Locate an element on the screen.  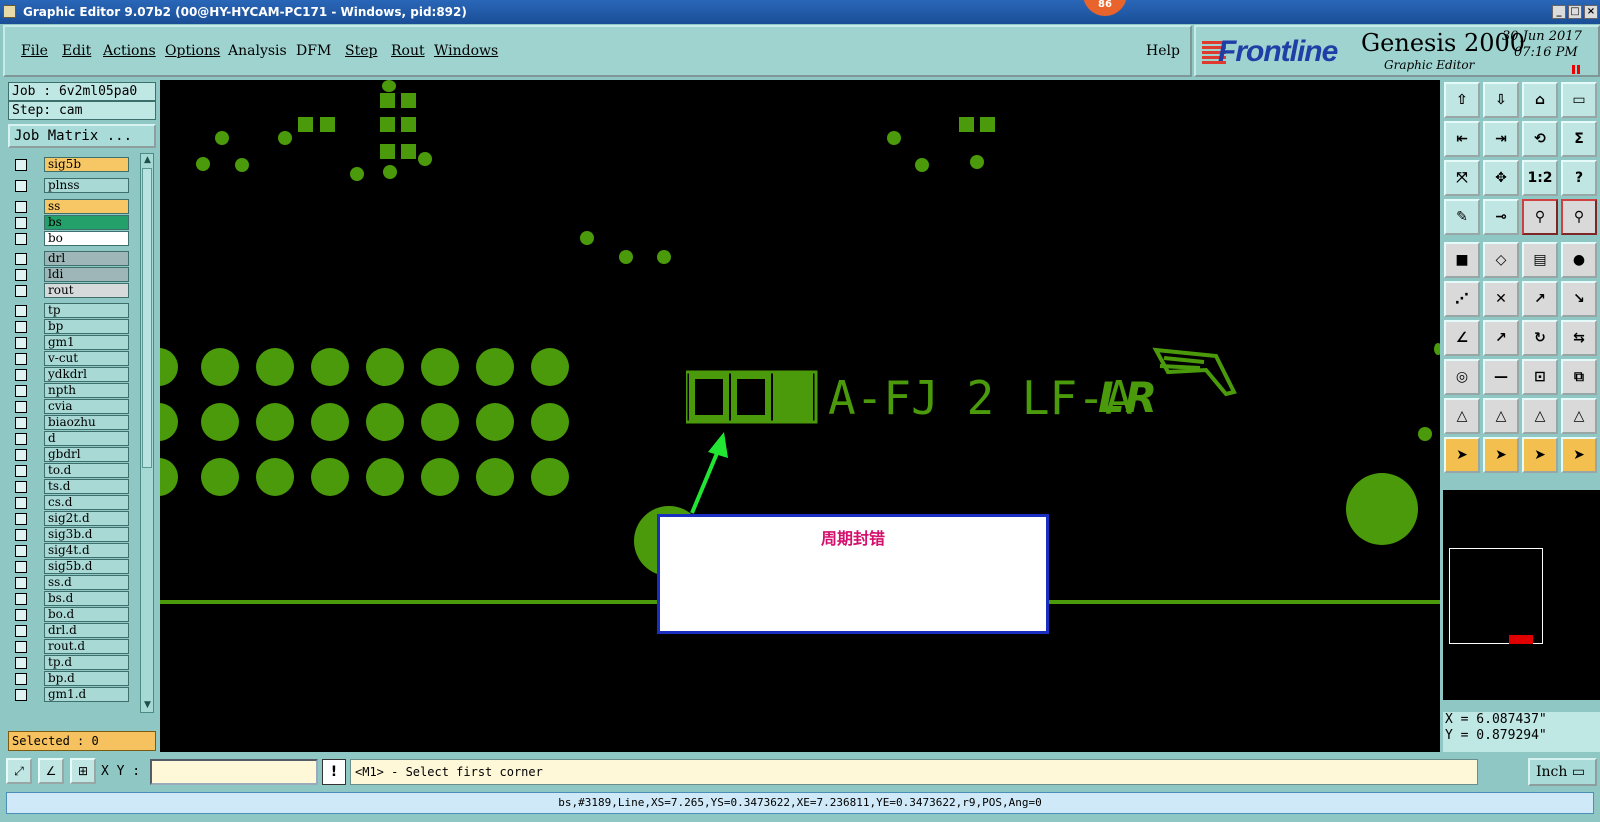
menu-help: Help is located at coordinates (1163, 51).